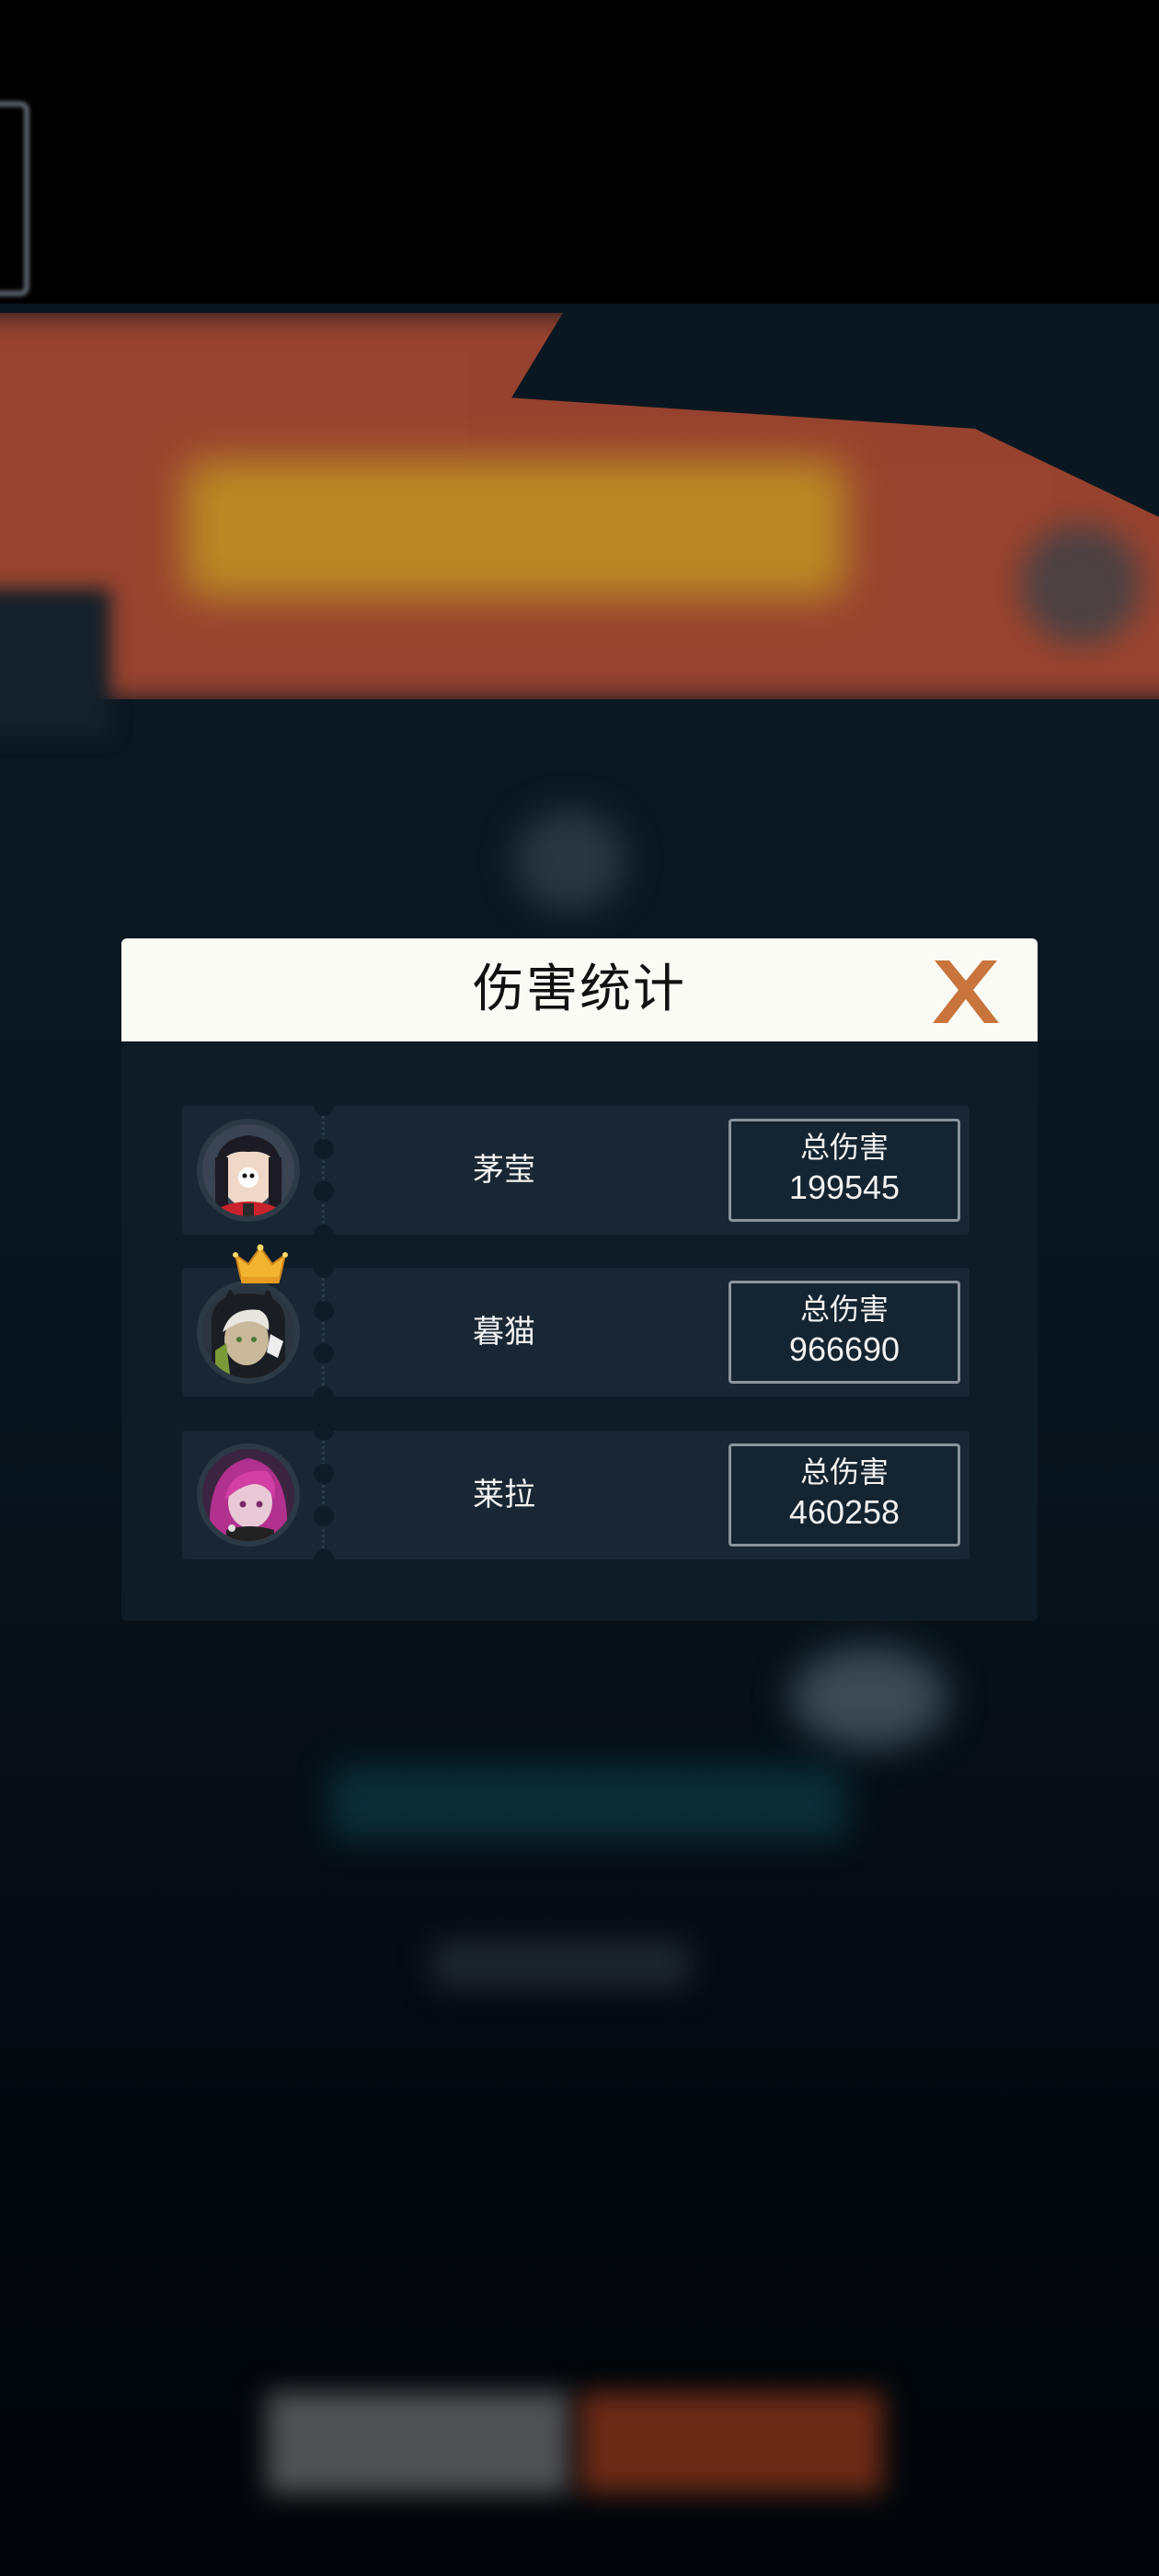  I want to click on bg-blur-text, so click(561, 1964).